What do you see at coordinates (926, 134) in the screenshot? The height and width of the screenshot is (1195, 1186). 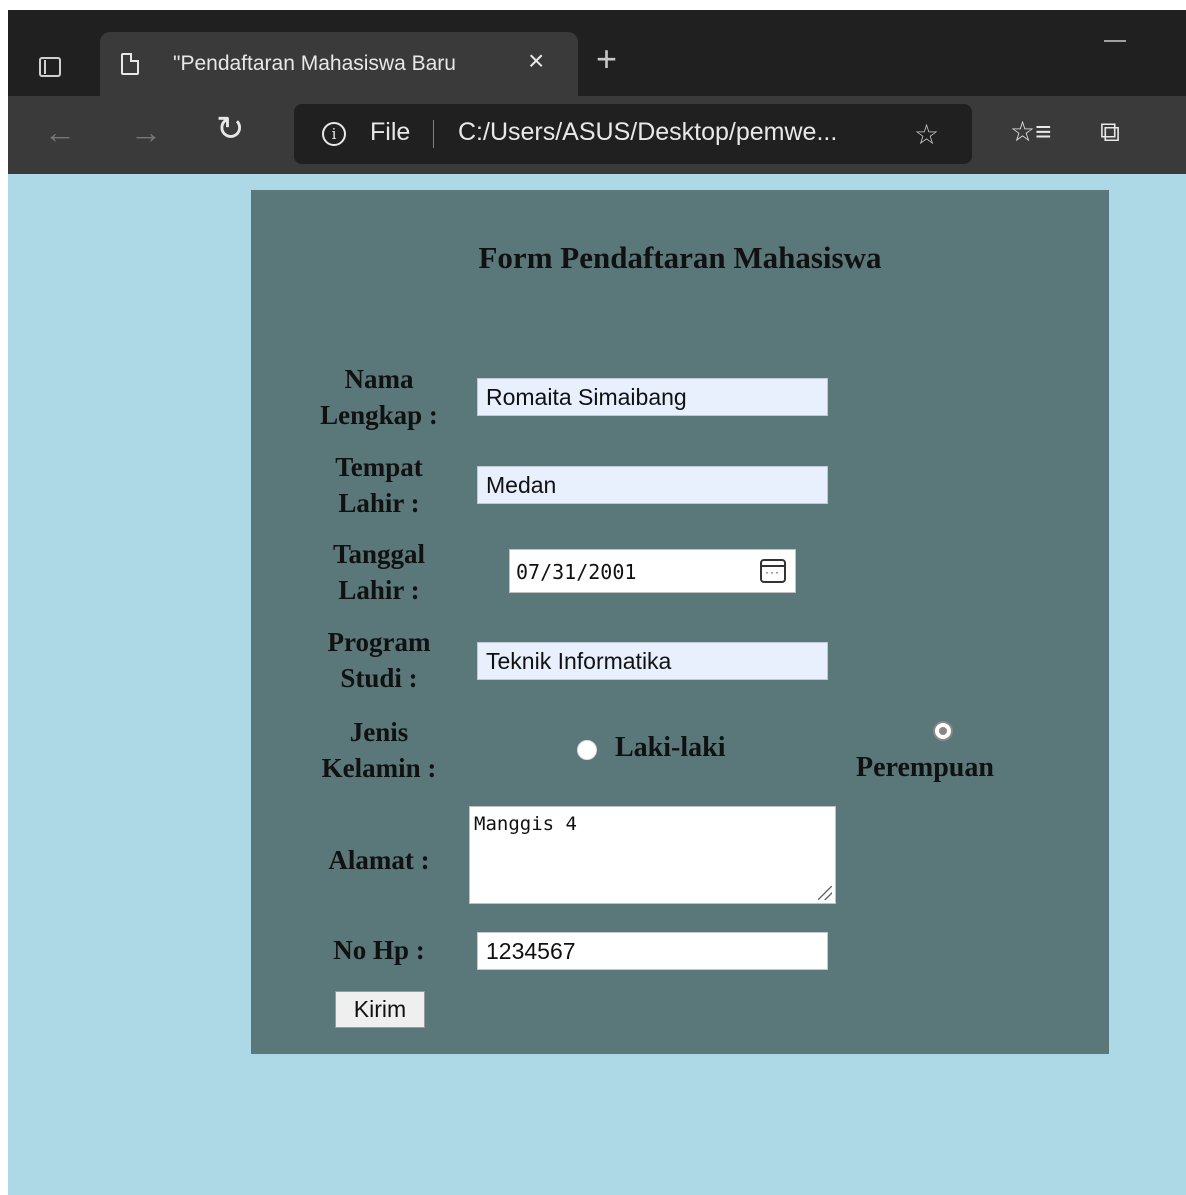 I see `add-favorite-icon: ☆` at bounding box center [926, 134].